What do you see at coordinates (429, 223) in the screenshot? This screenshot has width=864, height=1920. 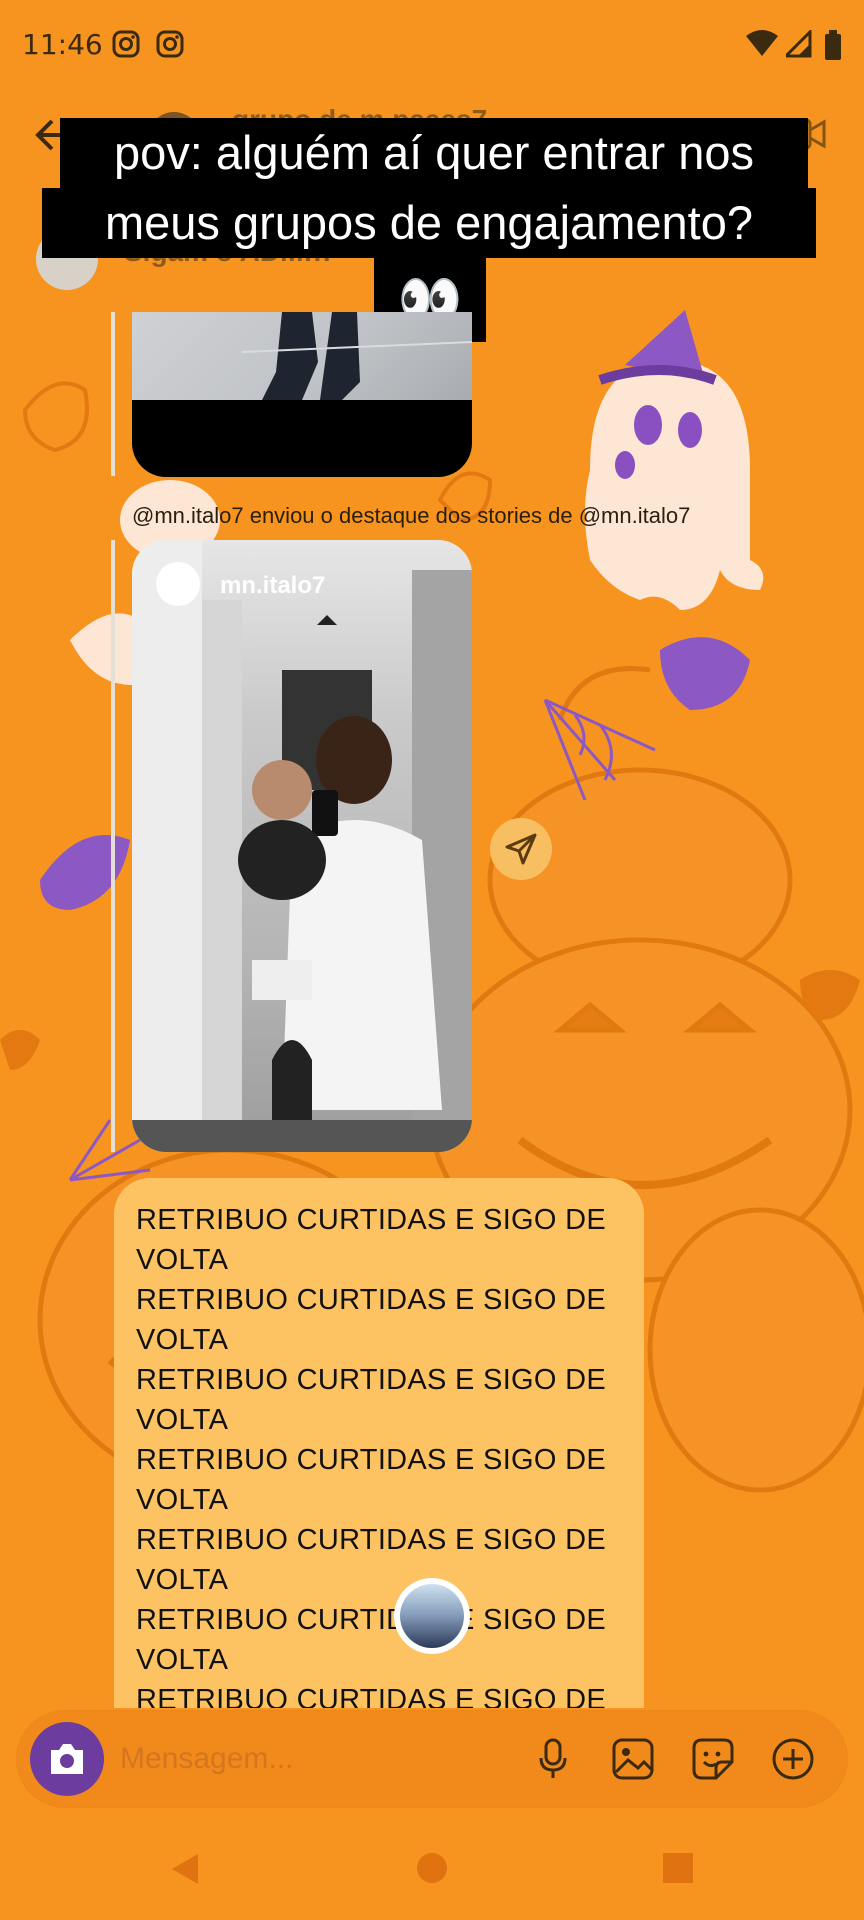 I see `caption-line-2: meus grupos de engajamento?` at bounding box center [429, 223].